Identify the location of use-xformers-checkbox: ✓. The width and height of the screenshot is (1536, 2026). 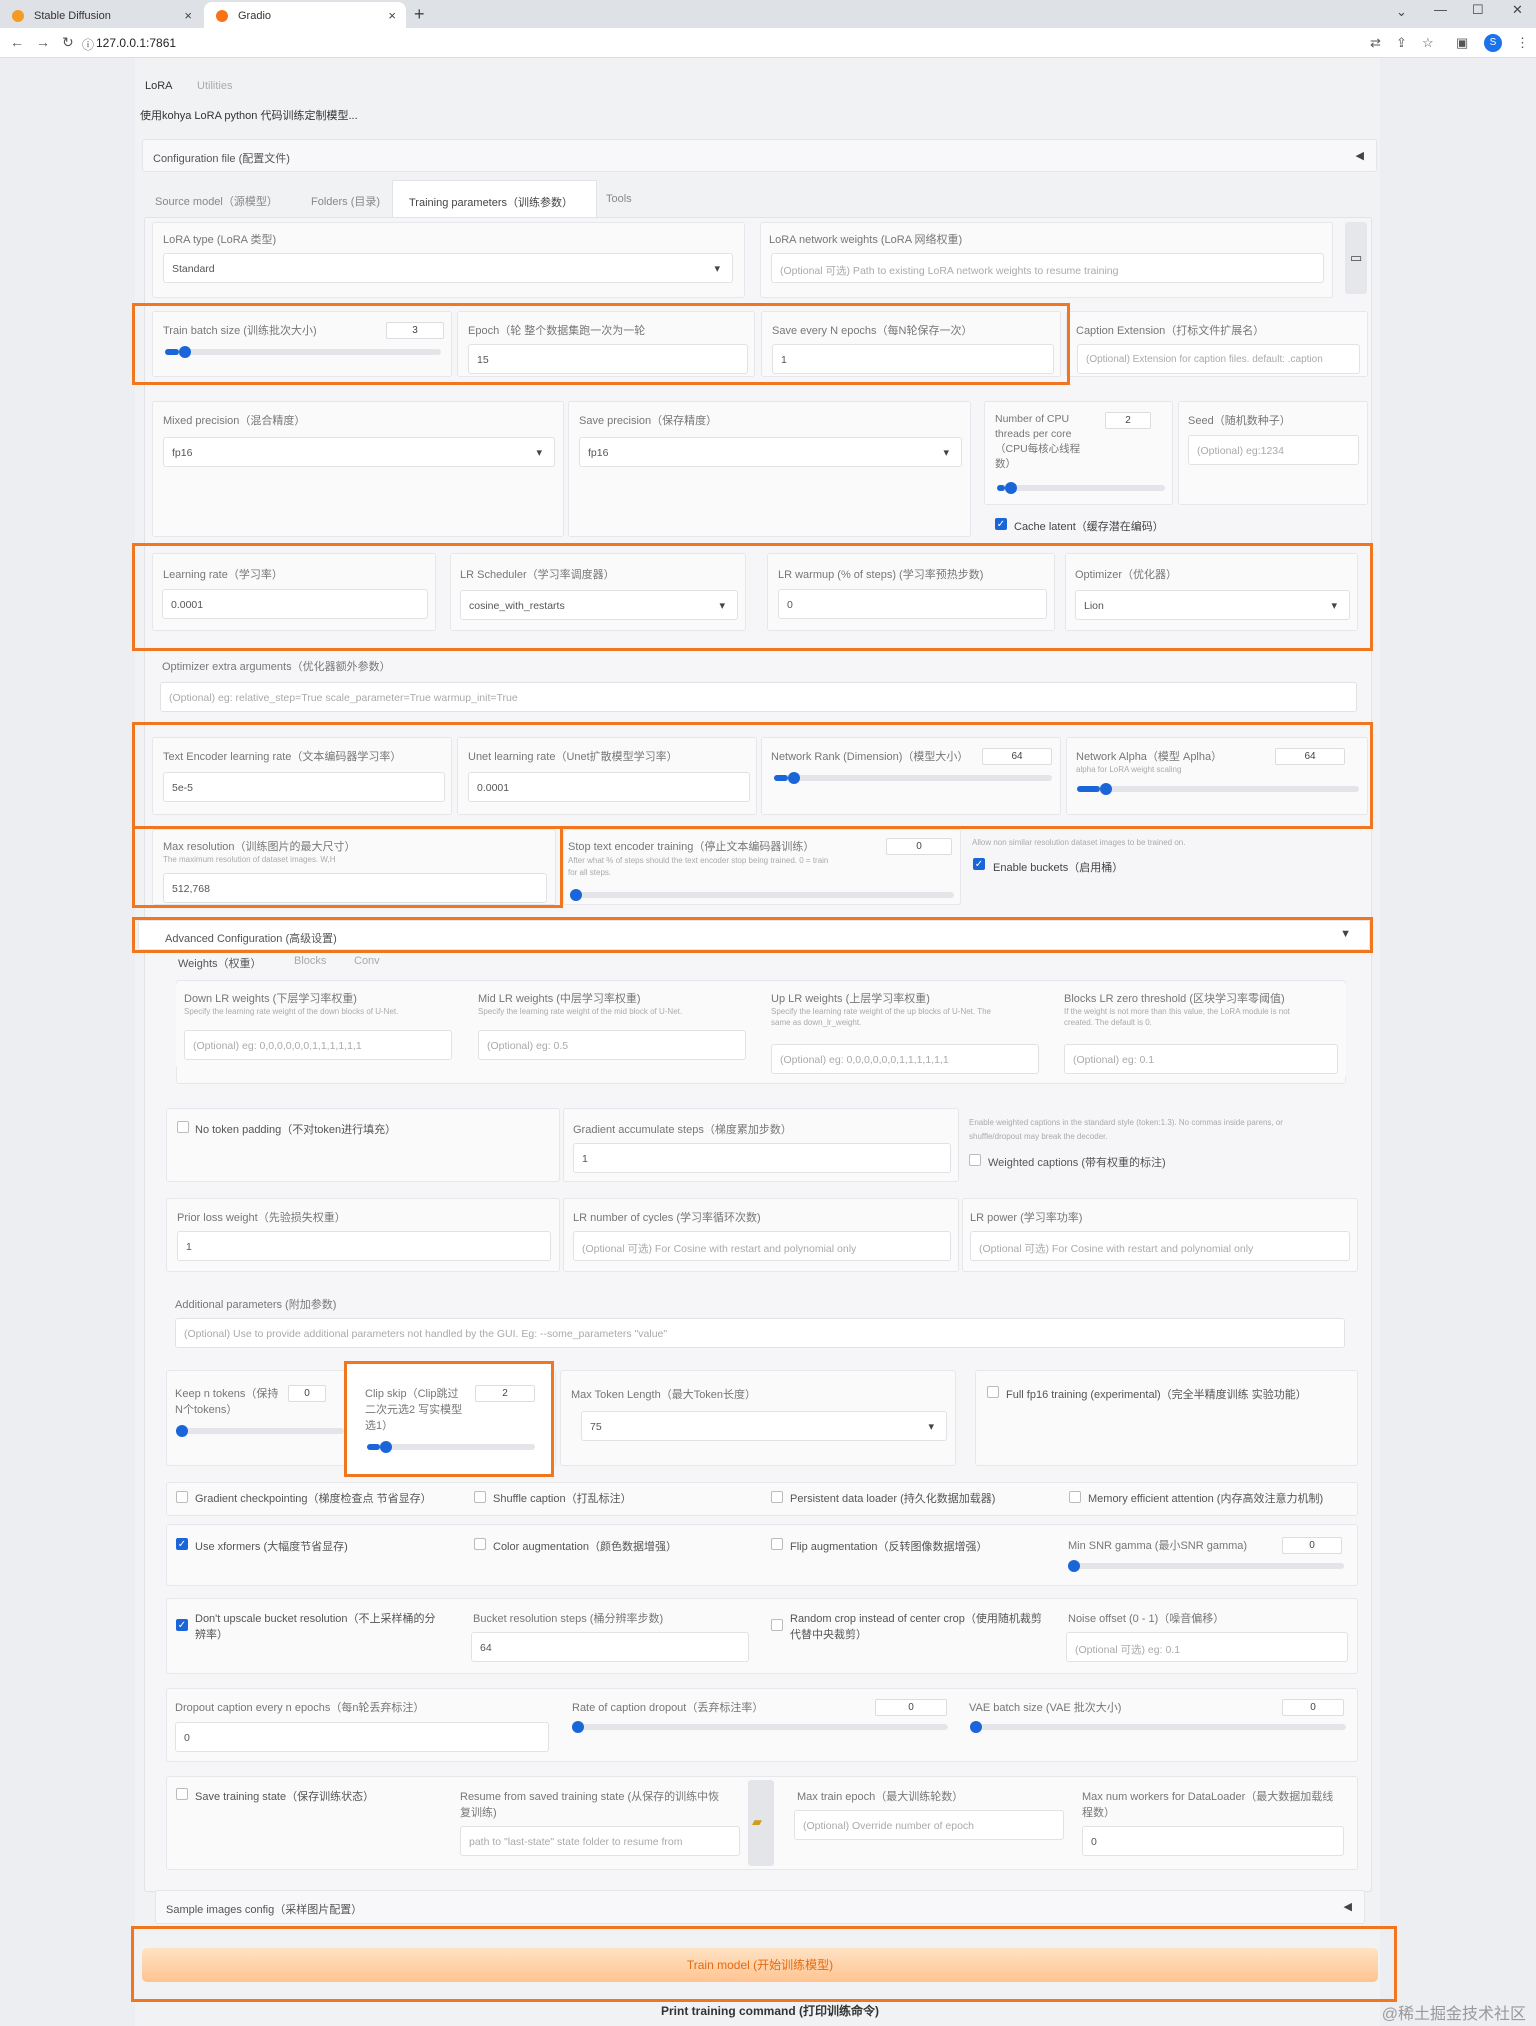
(182, 1544).